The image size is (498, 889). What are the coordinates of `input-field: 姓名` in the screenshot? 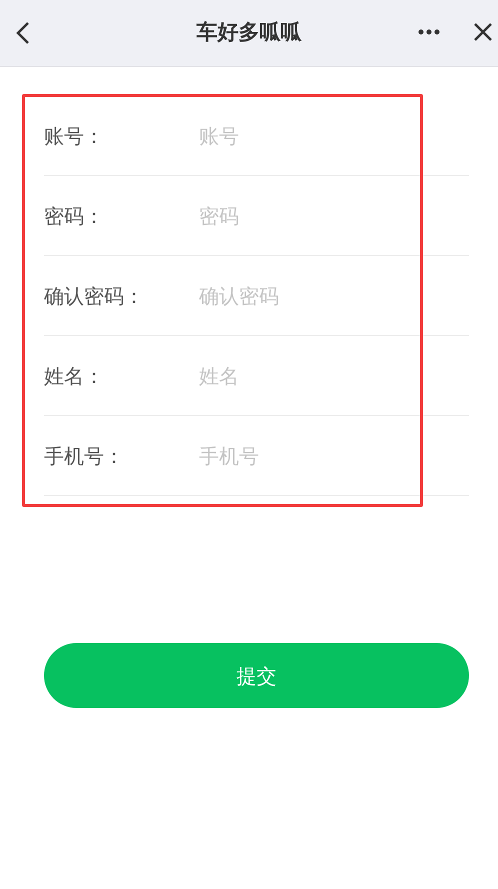 It's located at (334, 376).